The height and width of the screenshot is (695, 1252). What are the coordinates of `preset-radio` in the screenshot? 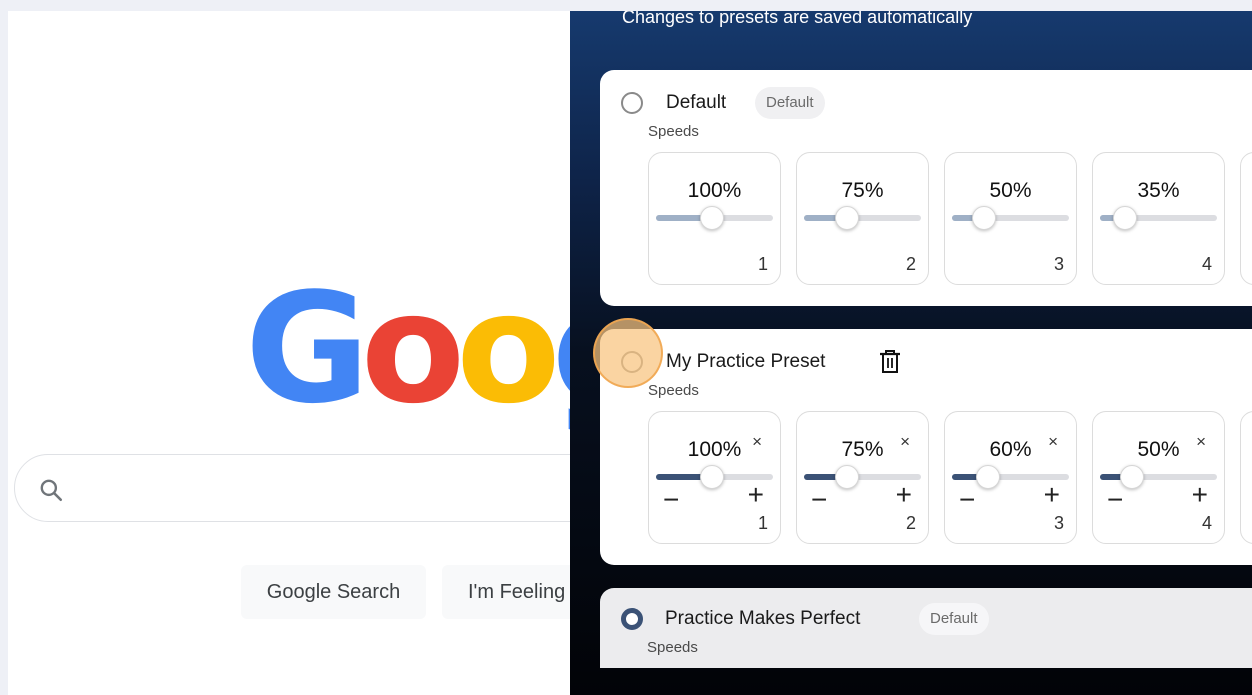 It's located at (632, 103).